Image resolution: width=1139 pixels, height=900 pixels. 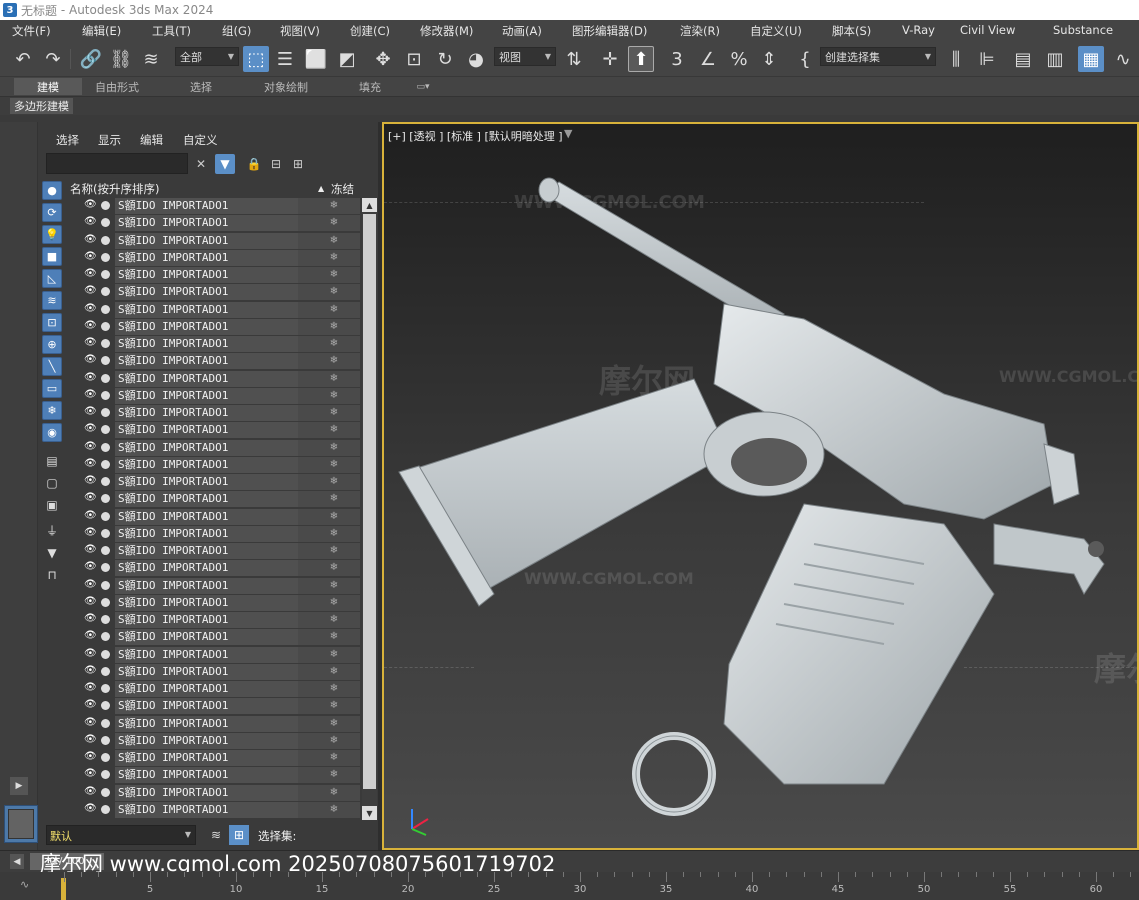 I want to click on bind-spacewarp-icon: ≋, so click(x=151, y=59).